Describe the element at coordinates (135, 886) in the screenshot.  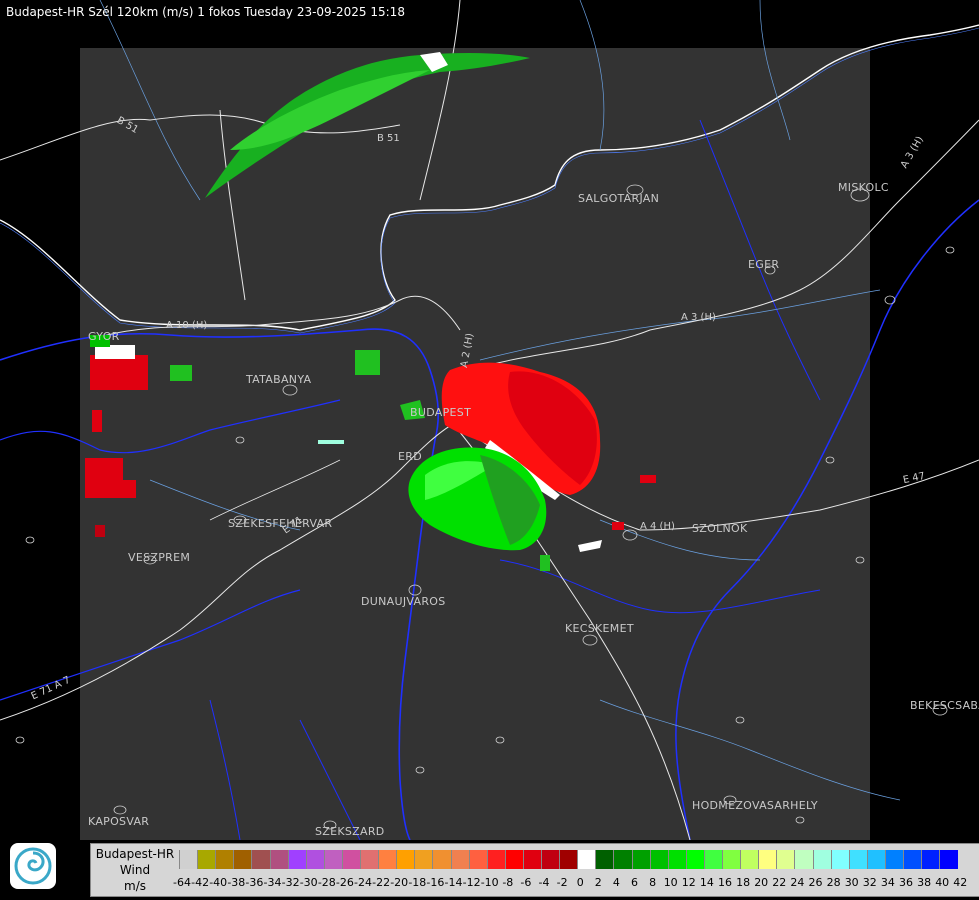
I see `legend-unit: m/s` at that location.